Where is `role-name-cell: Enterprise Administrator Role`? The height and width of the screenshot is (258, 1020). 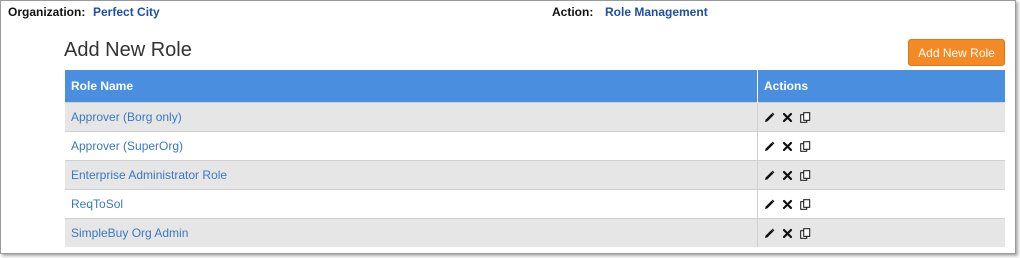 role-name-cell: Enterprise Administrator Role is located at coordinates (411, 175).